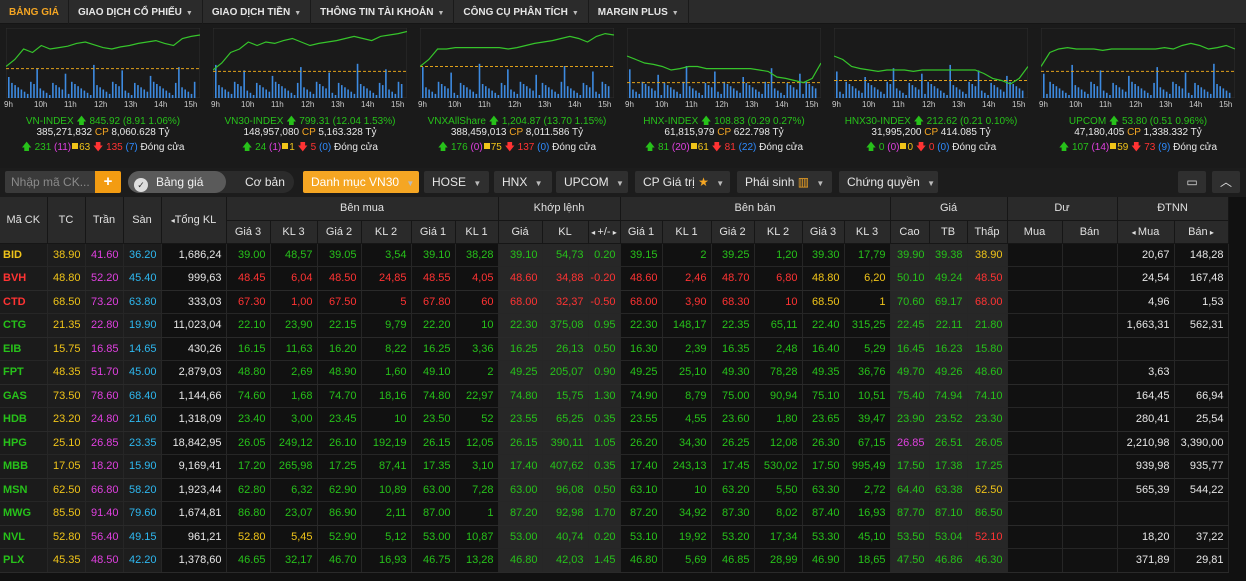 This screenshot has height=581, width=1246. Describe the element at coordinates (724, 132) in the screenshot. I see `index-volume-line: 61,815,979 CP 622.798 Tỷ` at that location.